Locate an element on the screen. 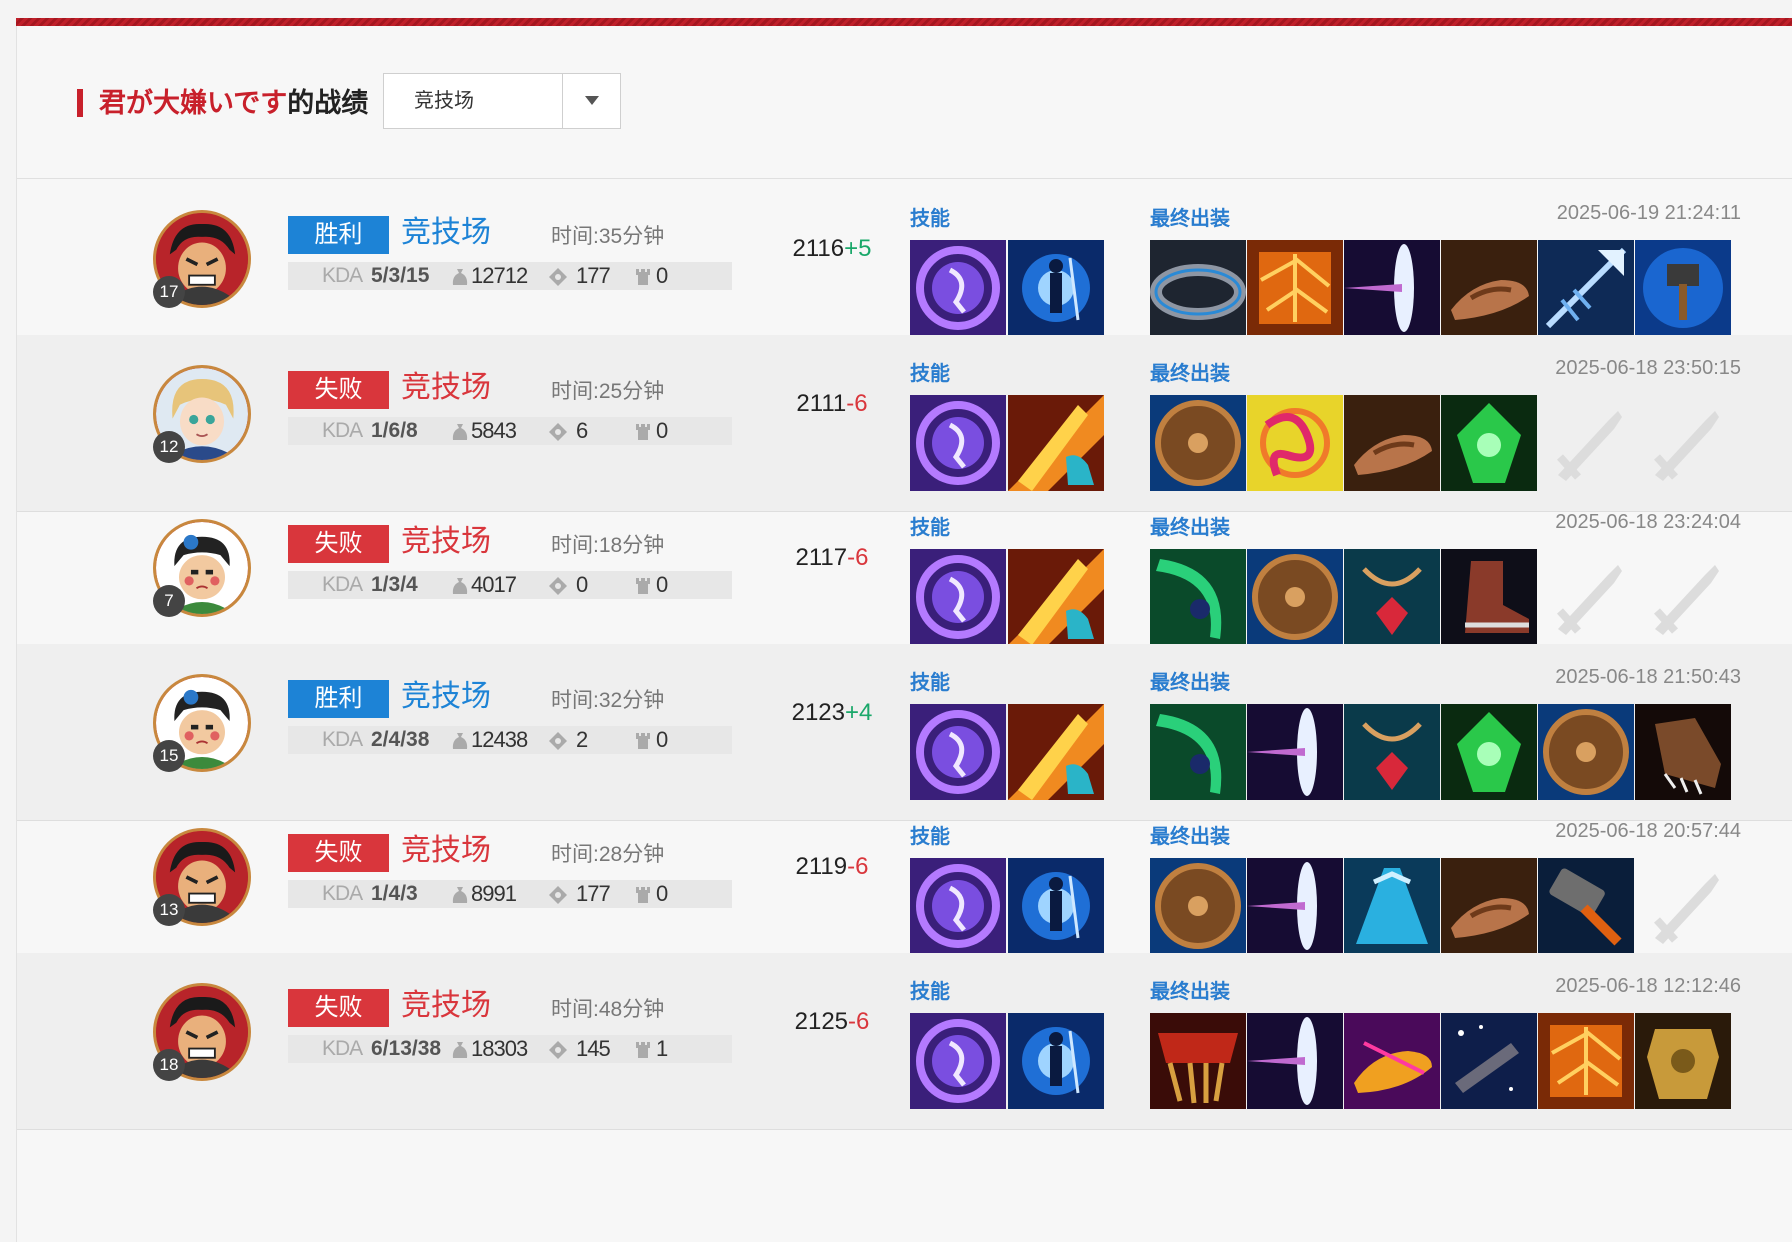 This screenshot has width=1792, height=1242. match-duration: 时间:48分钟 is located at coordinates (608, 1009).